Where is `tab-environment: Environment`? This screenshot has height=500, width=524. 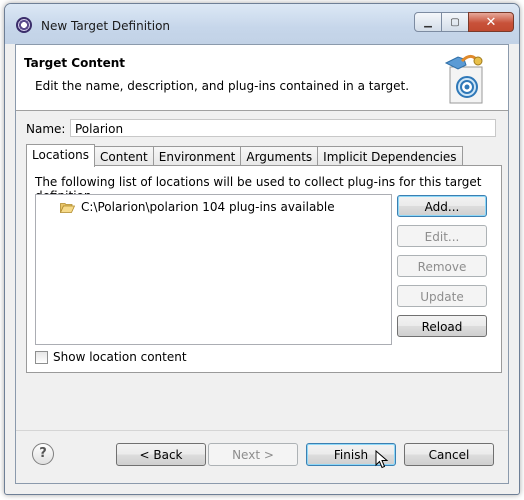 tab-environment: Environment is located at coordinates (197, 156).